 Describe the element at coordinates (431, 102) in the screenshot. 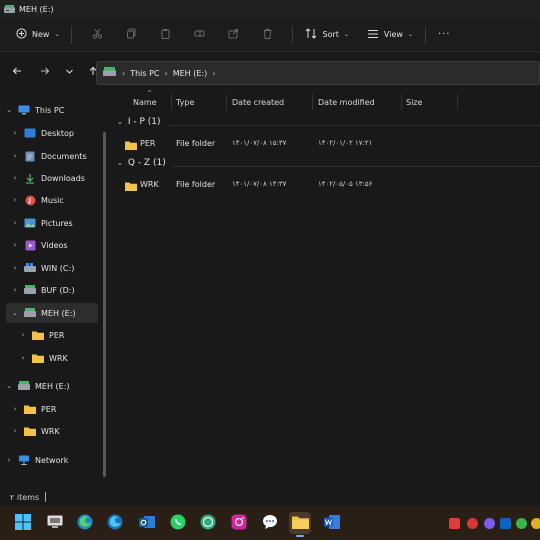

I see `column-header-size: Size` at that location.